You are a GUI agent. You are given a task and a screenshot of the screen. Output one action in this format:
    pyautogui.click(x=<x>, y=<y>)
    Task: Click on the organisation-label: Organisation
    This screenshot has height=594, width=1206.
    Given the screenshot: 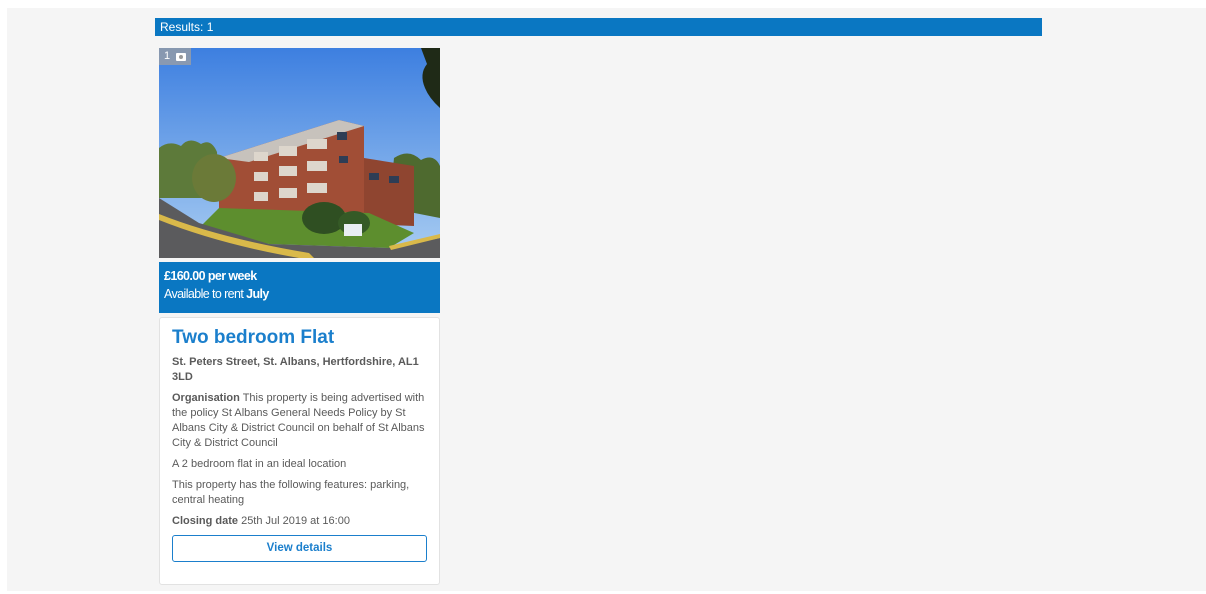 What is the action you would take?
    pyautogui.click(x=206, y=398)
    